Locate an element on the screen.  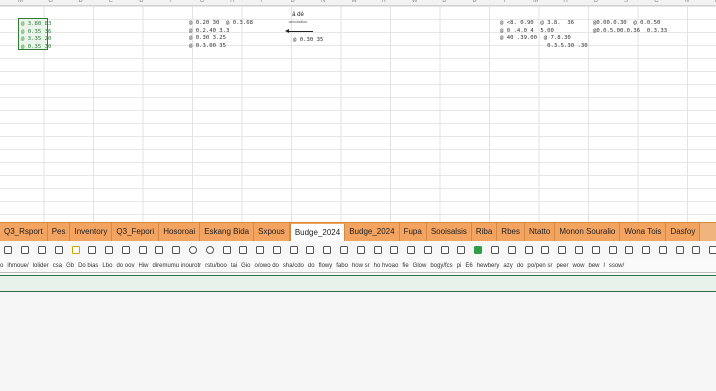
sum-icon is located at coordinates (679, 249).